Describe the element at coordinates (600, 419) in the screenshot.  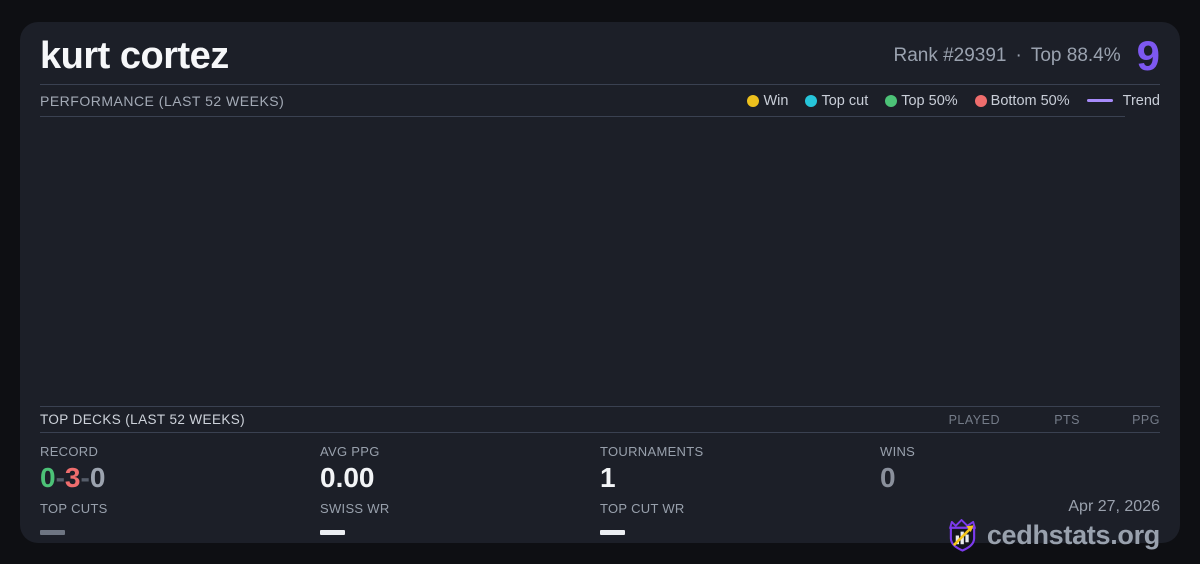
I see `top-decks-header: TOP DECKS (LAST 52 WEEKS) PLAYED PTS PPG` at that location.